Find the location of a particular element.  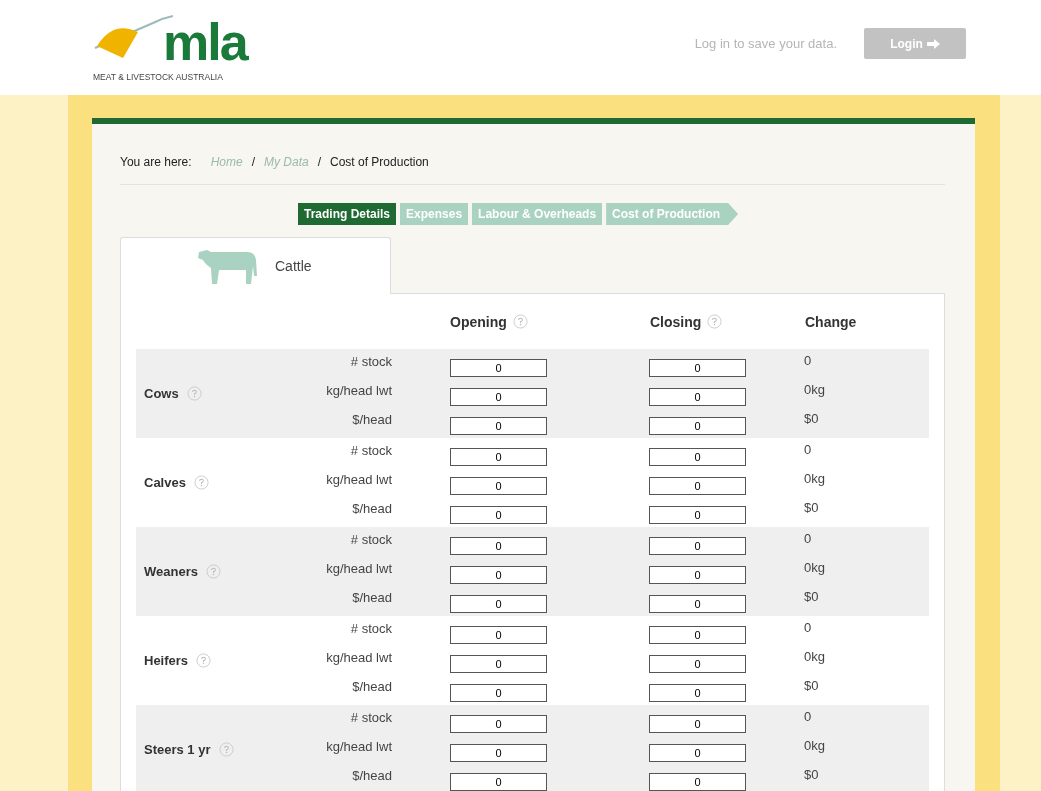

group-label: Cows is located at coordinates (191, 393).